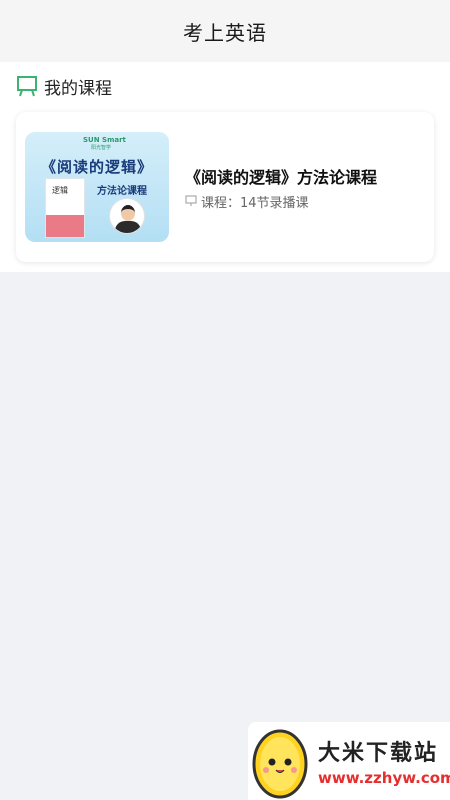  What do you see at coordinates (96, 167) in the screenshot?
I see `thumbnail-title: 《阅读的逻辑》` at bounding box center [96, 167].